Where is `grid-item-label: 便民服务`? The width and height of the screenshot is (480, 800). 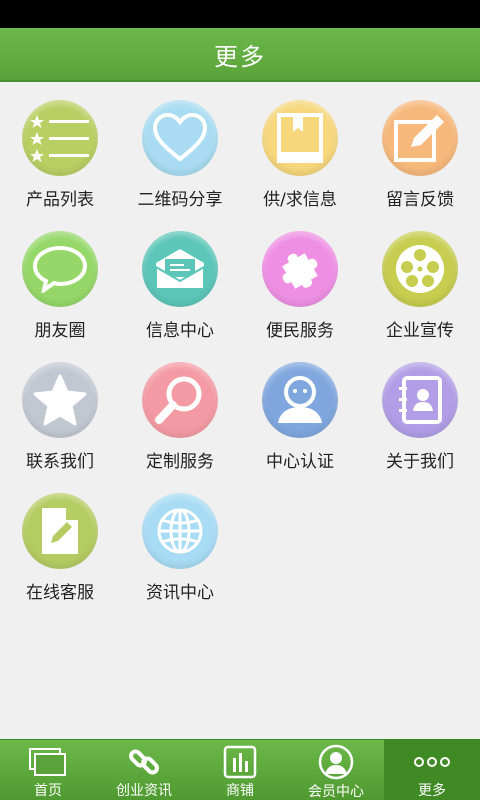 grid-item-label: 便民服务 is located at coordinates (300, 331).